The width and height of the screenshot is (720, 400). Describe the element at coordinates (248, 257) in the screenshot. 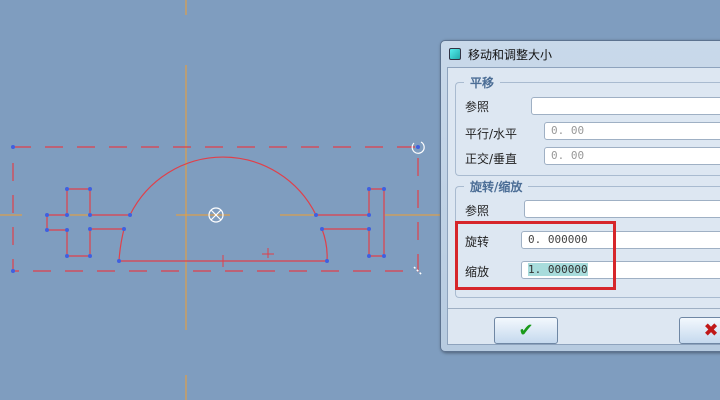

I see `constraint-marks` at that location.